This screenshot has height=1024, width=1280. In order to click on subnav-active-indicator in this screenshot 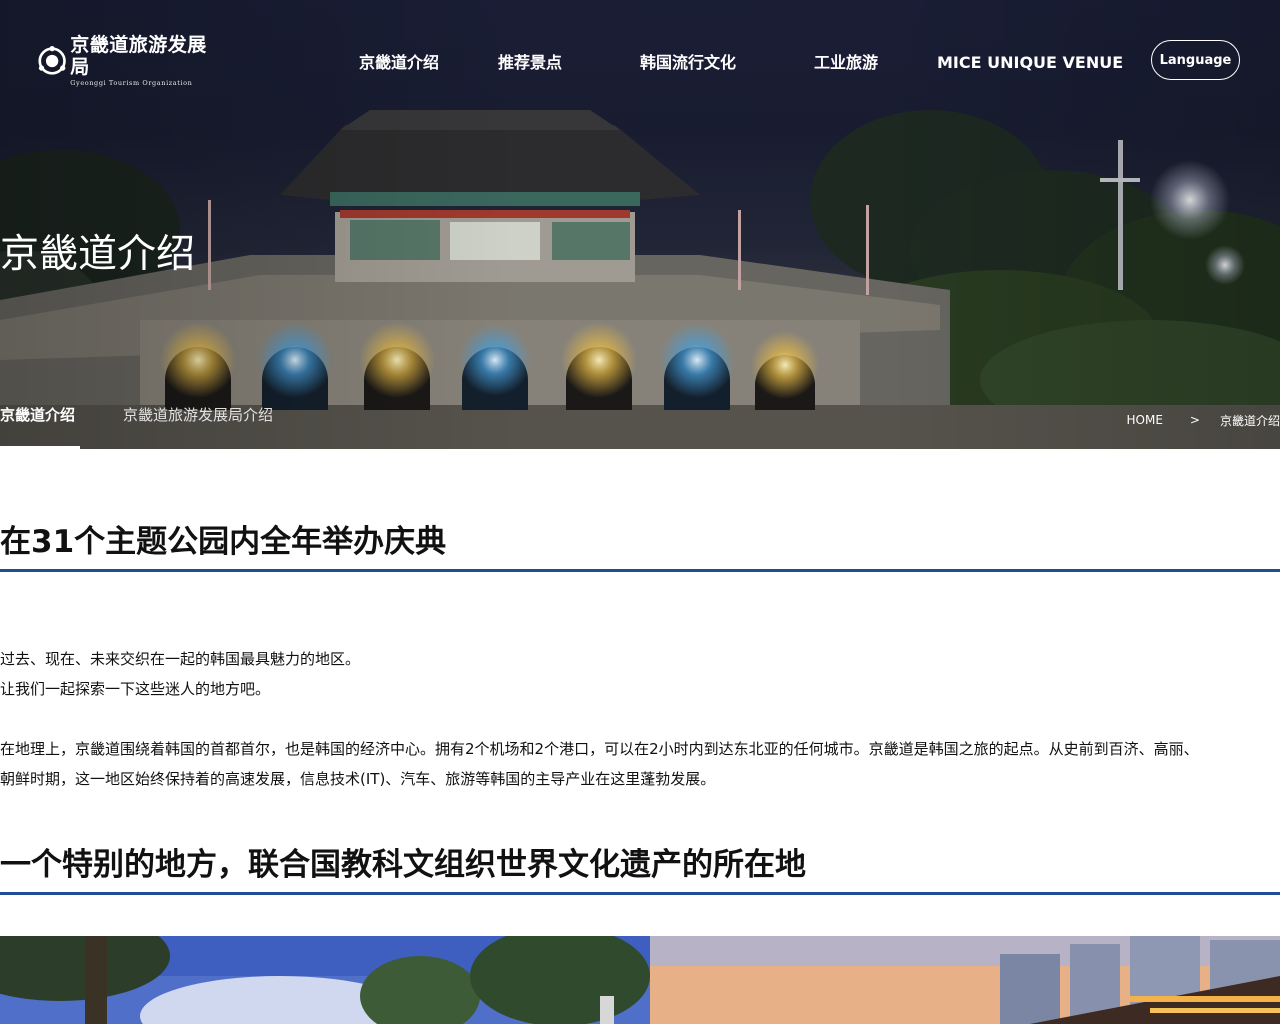, I will do `click(40, 447)`.